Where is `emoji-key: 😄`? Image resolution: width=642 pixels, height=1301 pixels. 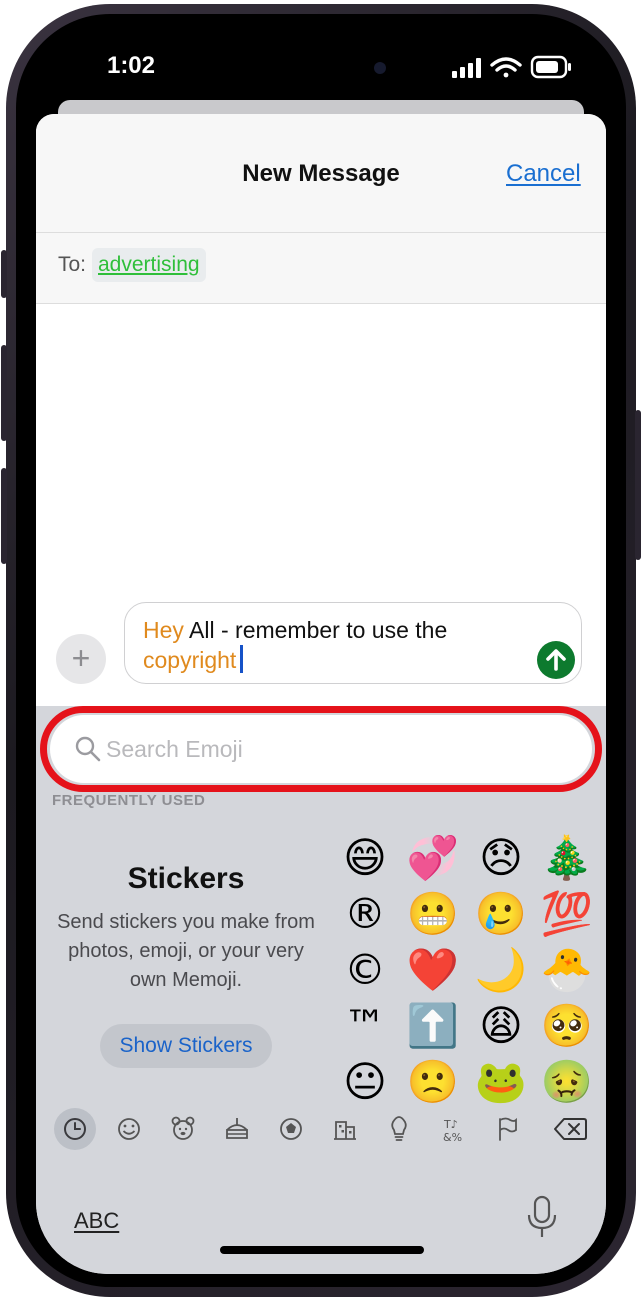
emoji-key: 😄 is located at coordinates (365, 858).